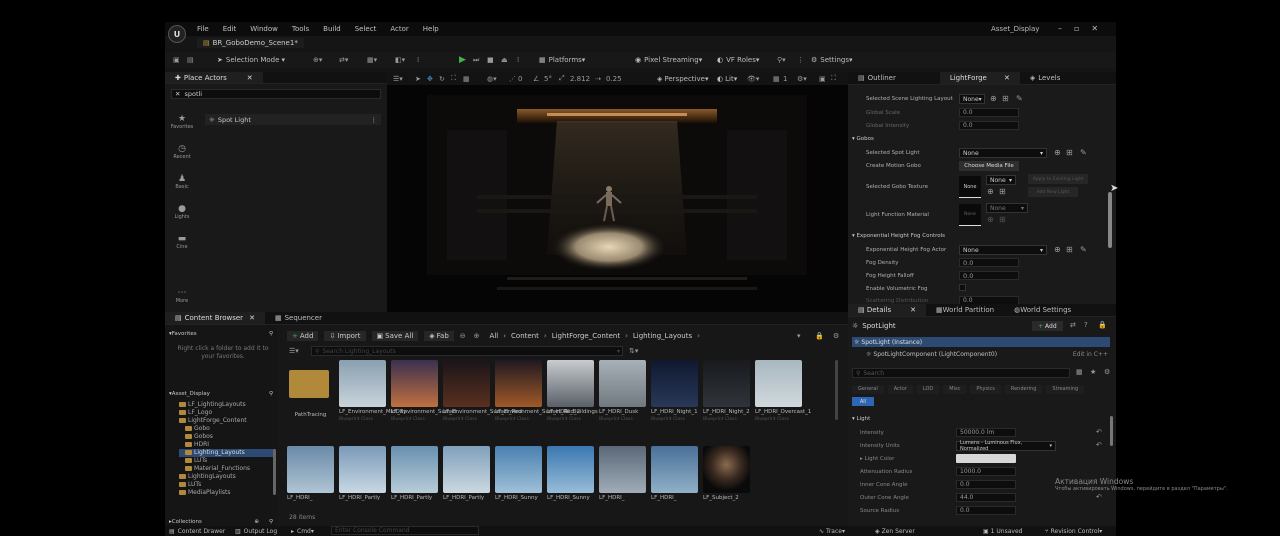  Describe the element at coordinates (832, 60) in the screenshot. I see `settings-button: ⚙ Settings ▾` at that location.